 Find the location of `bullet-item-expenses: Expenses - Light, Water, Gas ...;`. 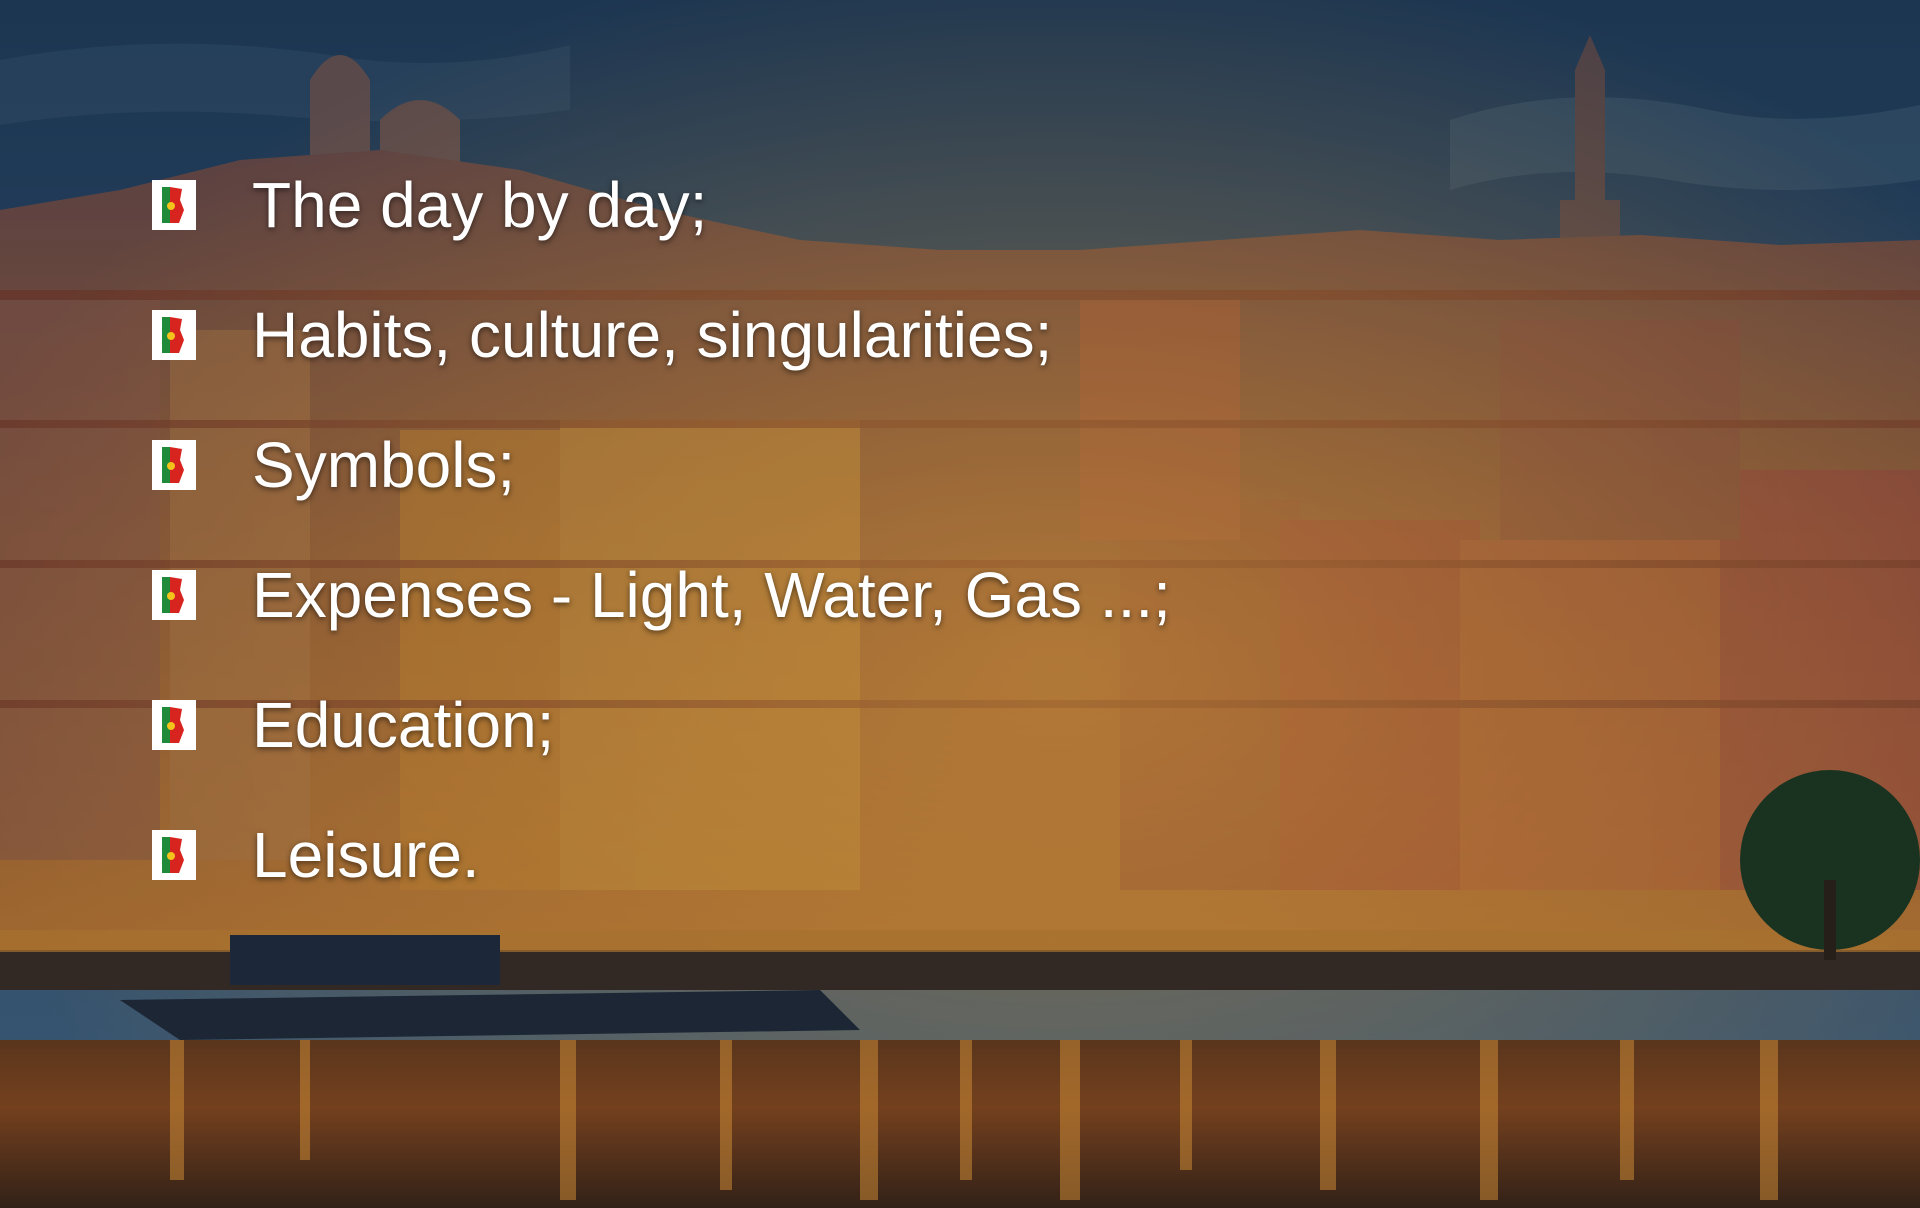

bullet-item-expenses: Expenses - Light, Water, Gas ...; is located at coordinates (661, 595).